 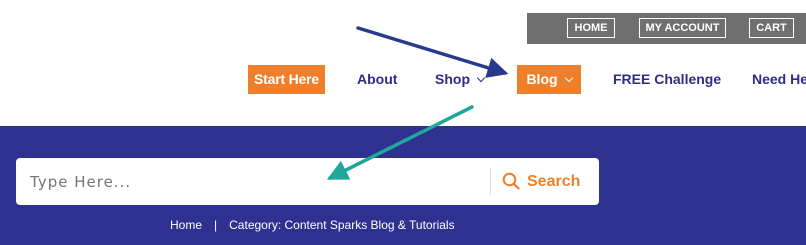 What do you see at coordinates (667, 79) in the screenshot?
I see `nav-free-challenge-link: FREE Challenge` at bounding box center [667, 79].